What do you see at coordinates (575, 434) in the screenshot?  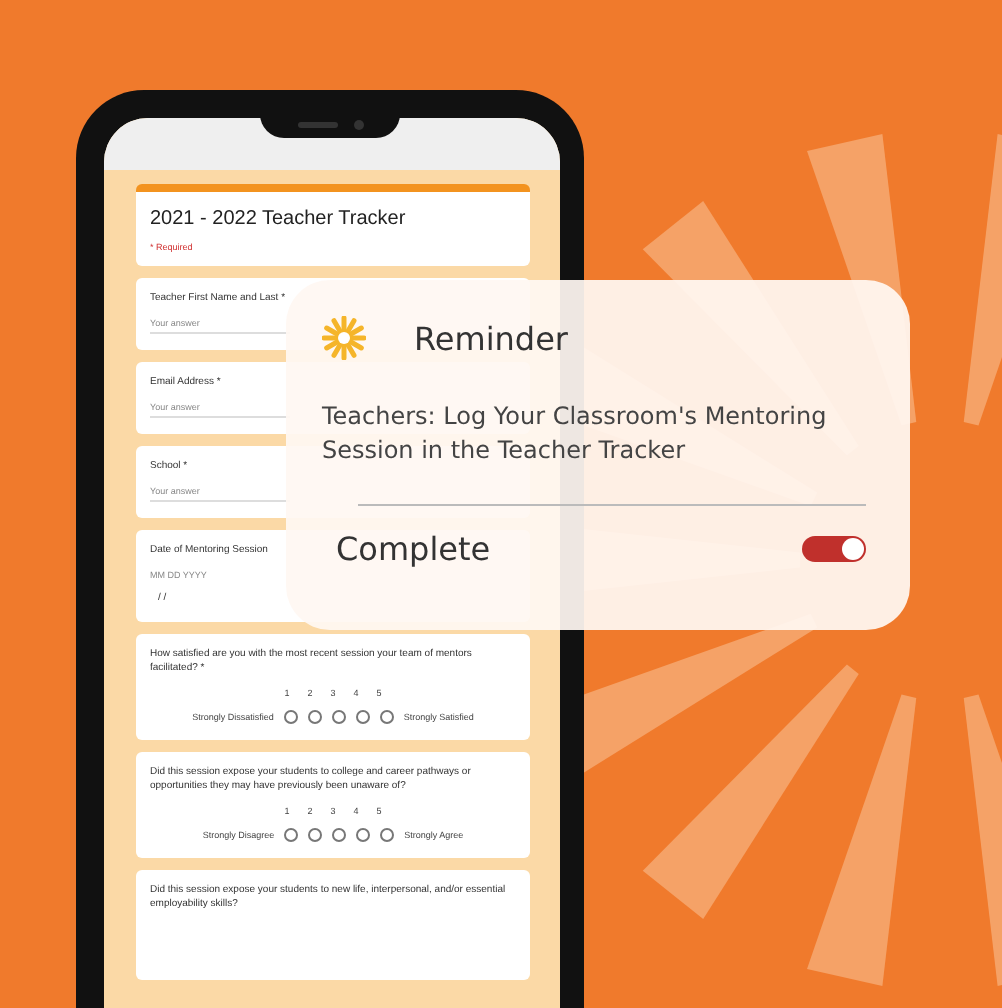 I see `reminder-message: Teachers: Log Your Classroom's Mentoring Session in the Teacher Tracker` at bounding box center [575, 434].